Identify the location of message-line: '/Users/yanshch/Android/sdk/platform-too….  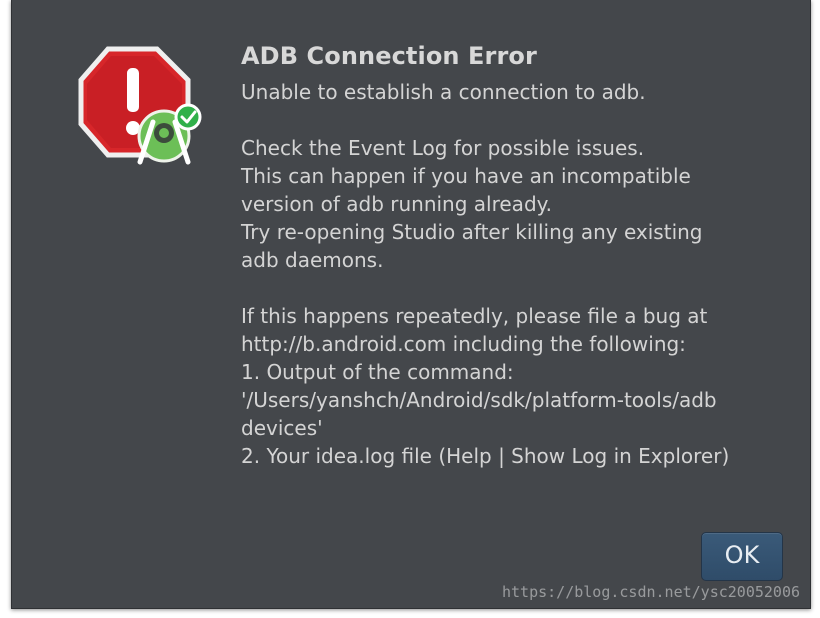
(479, 400).